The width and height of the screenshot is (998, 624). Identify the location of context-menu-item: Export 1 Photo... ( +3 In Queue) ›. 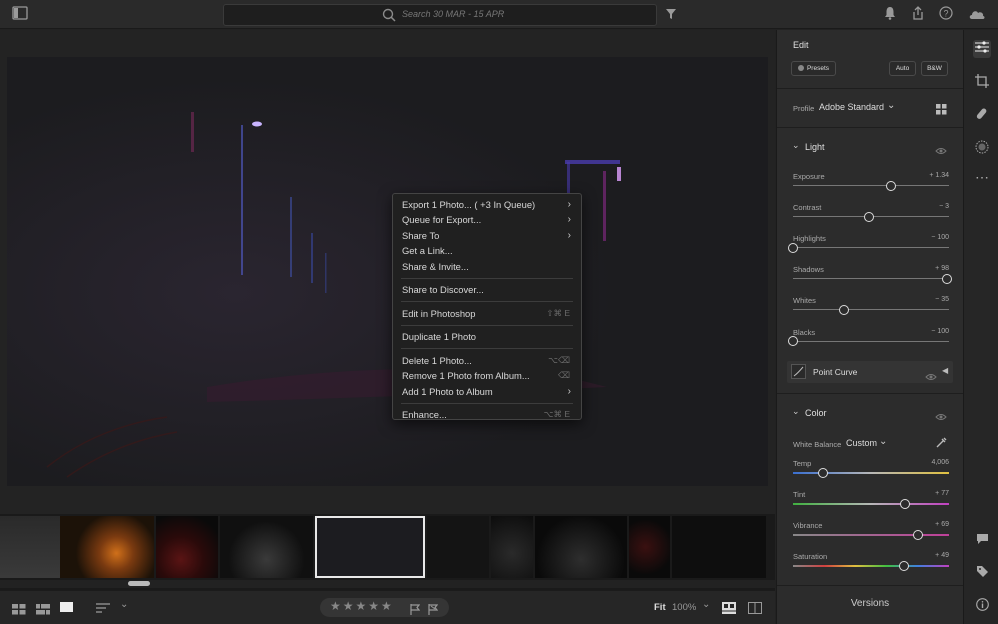
(487, 204).